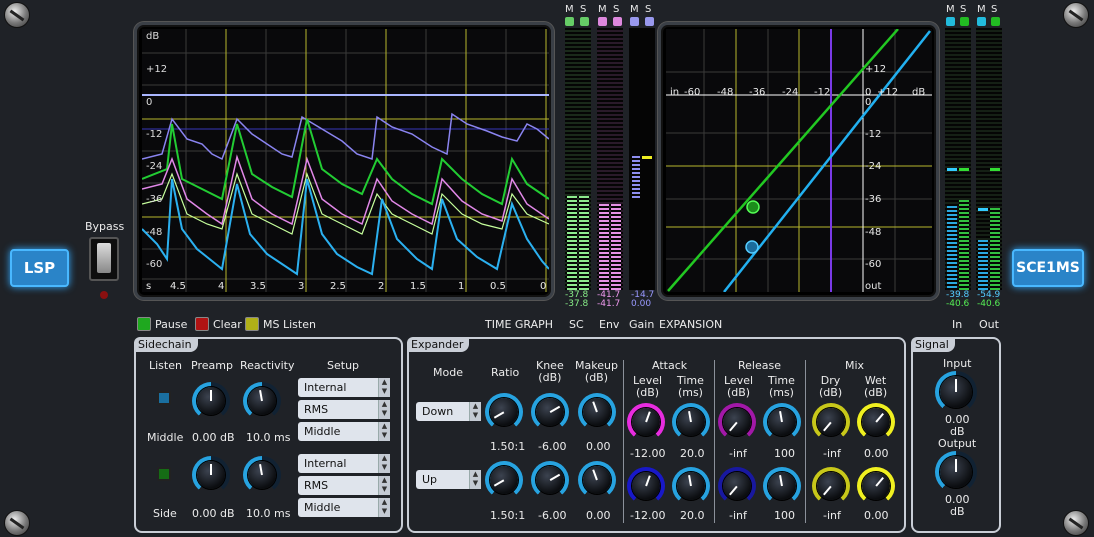  I want to click on middle-preamp-knob, so click(211, 401).